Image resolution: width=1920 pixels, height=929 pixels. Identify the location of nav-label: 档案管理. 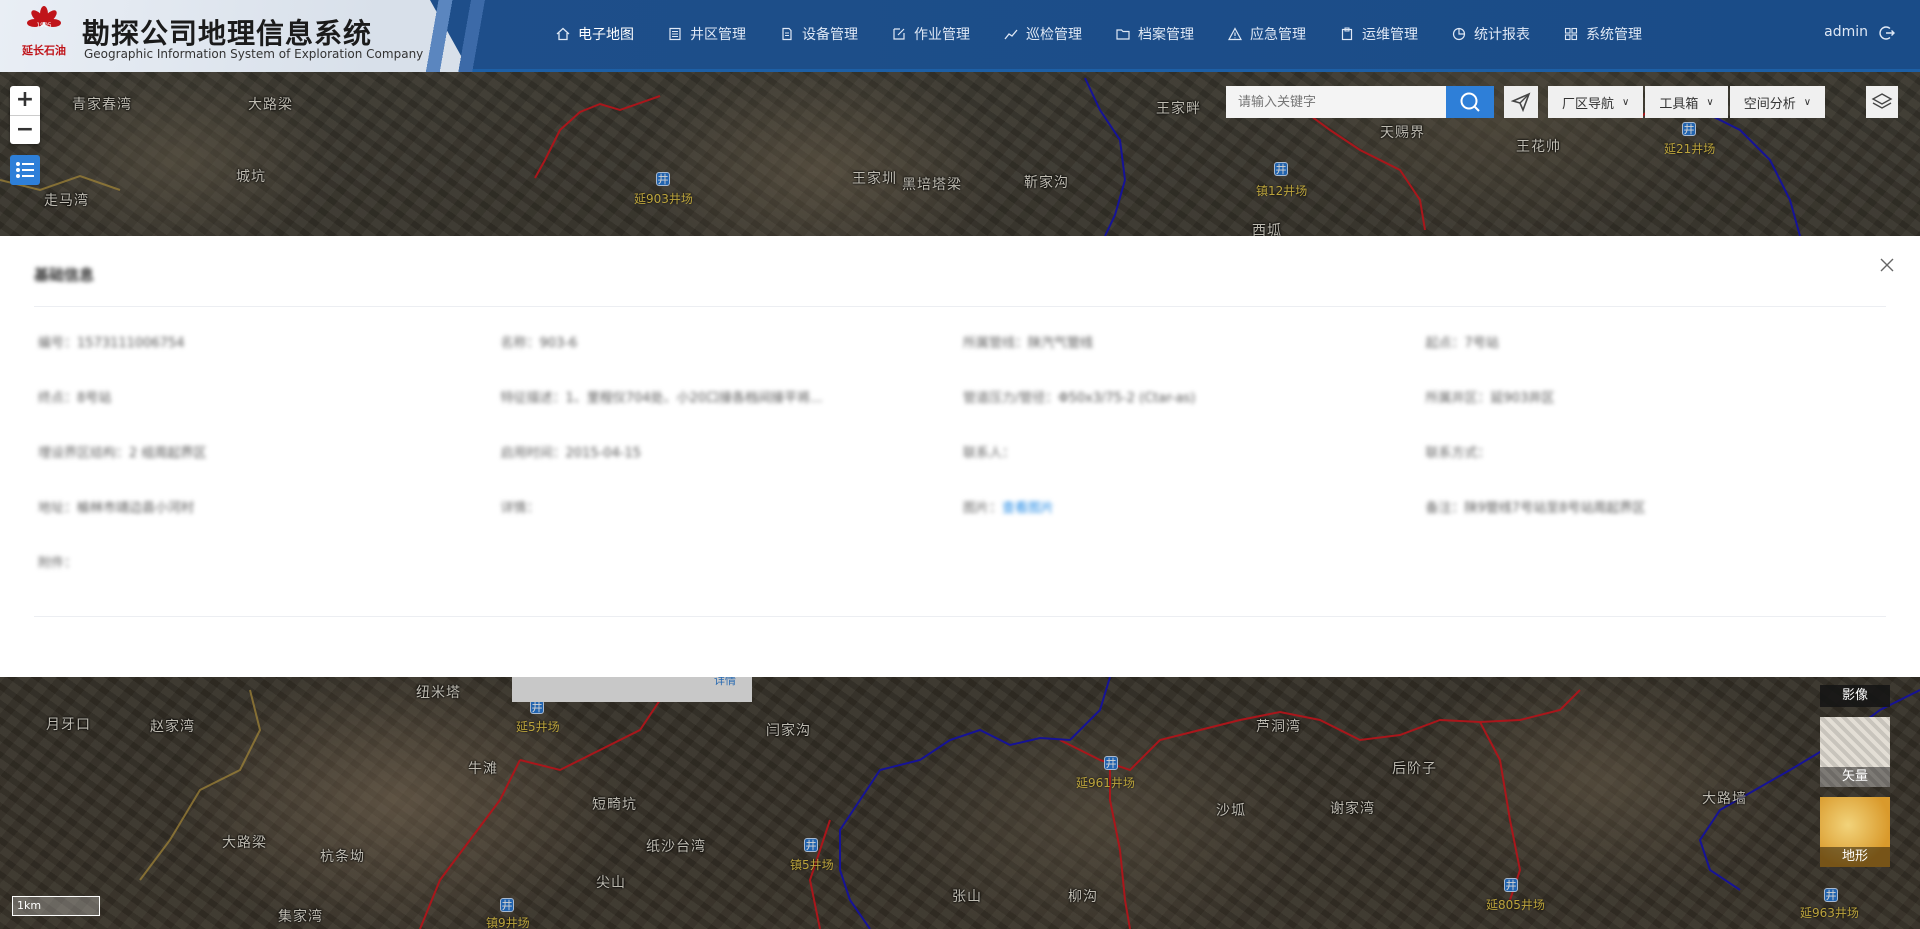
(1166, 35).